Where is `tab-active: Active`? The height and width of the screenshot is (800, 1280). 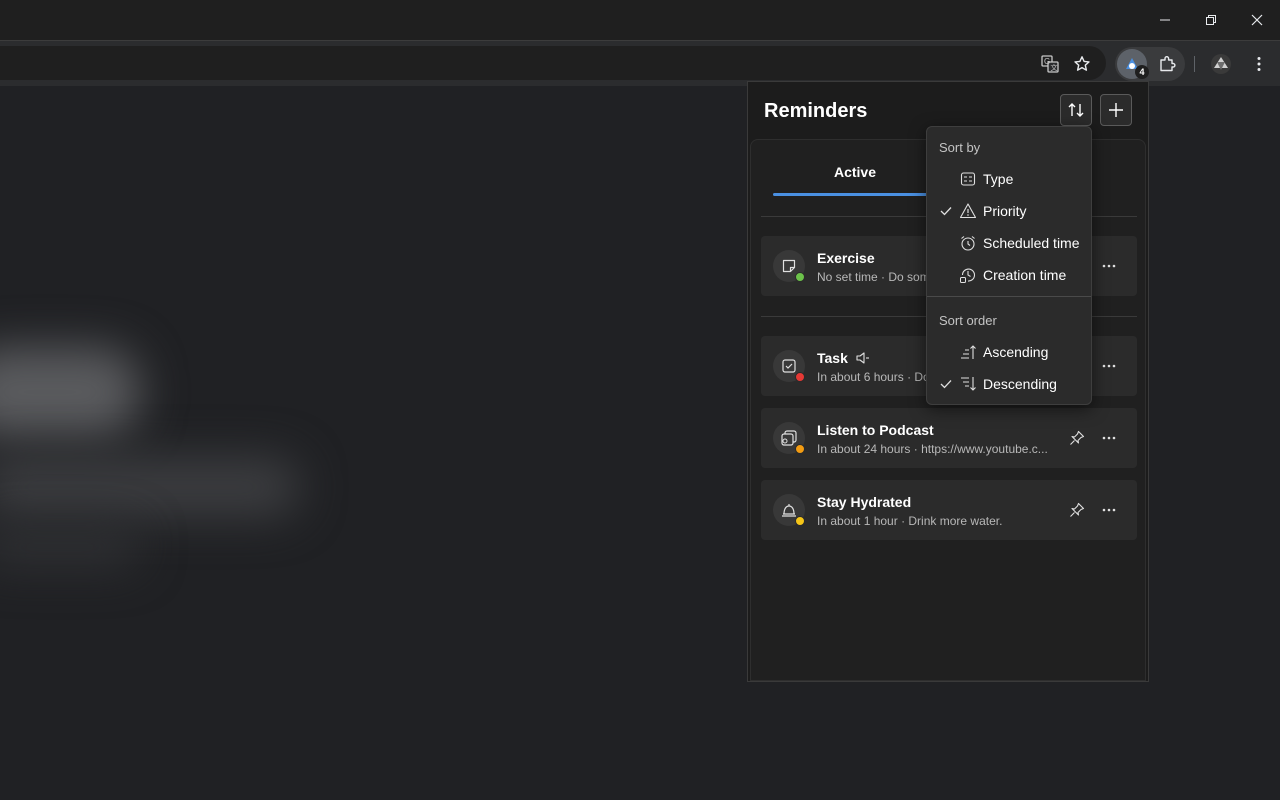 tab-active: Active is located at coordinates (855, 179).